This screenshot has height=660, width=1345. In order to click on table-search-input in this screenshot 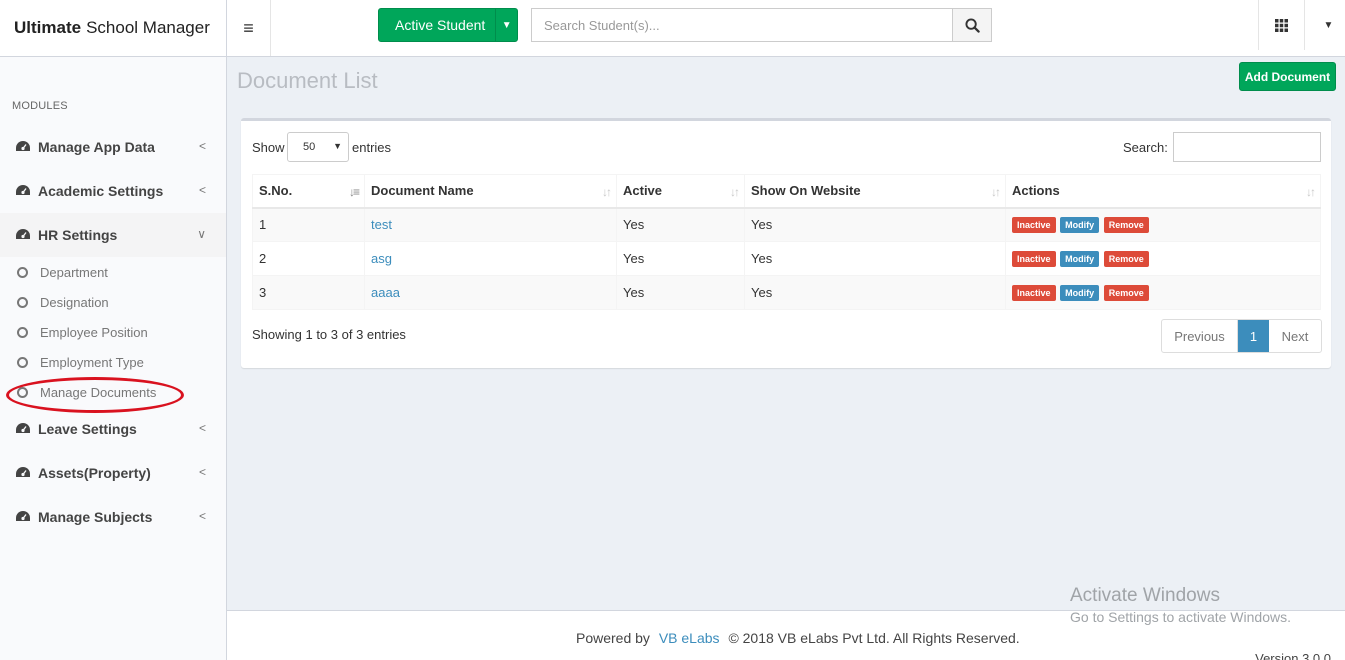, I will do `click(1247, 147)`.